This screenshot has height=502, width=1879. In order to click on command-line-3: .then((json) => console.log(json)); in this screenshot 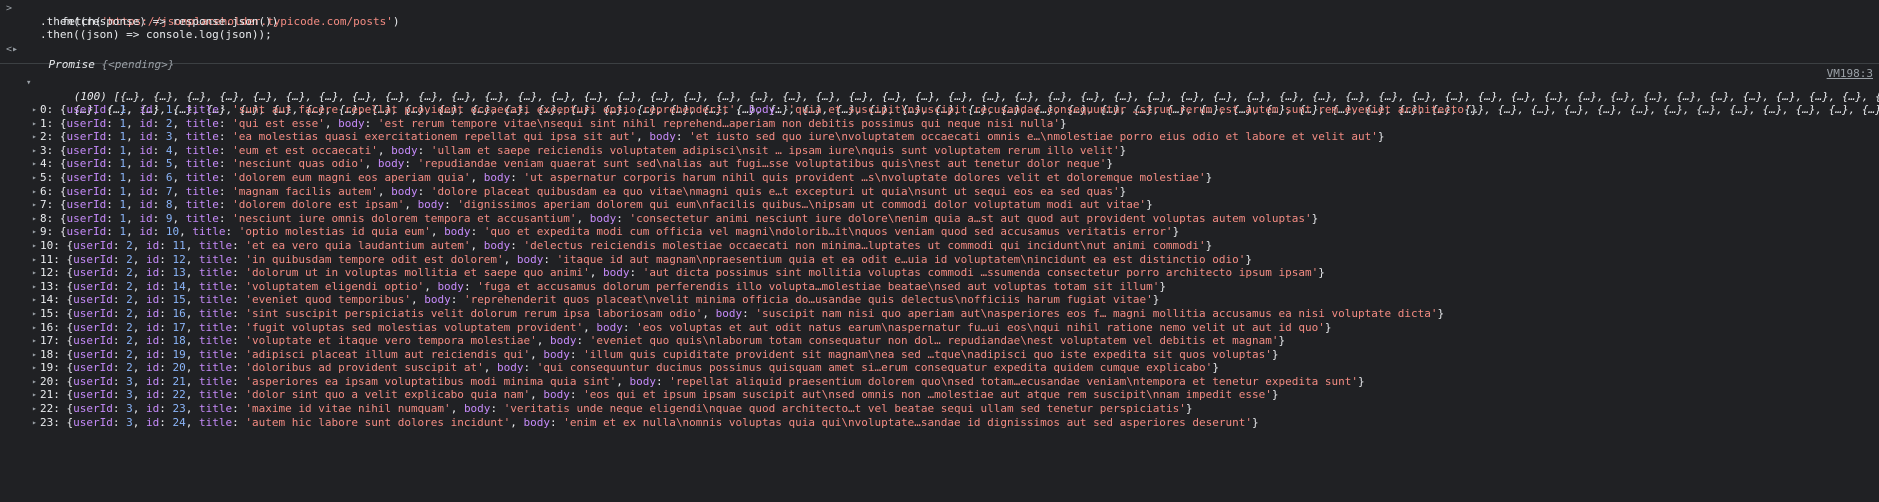, I will do `click(939, 34)`.